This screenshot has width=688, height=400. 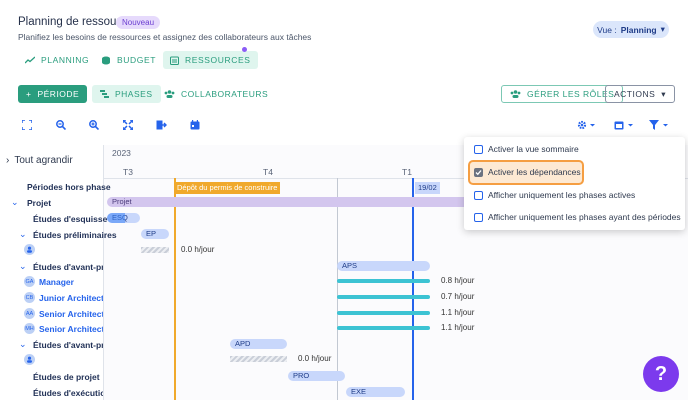 What do you see at coordinates (56, 282) in the screenshot?
I see `person-name: Manager` at bounding box center [56, 282].